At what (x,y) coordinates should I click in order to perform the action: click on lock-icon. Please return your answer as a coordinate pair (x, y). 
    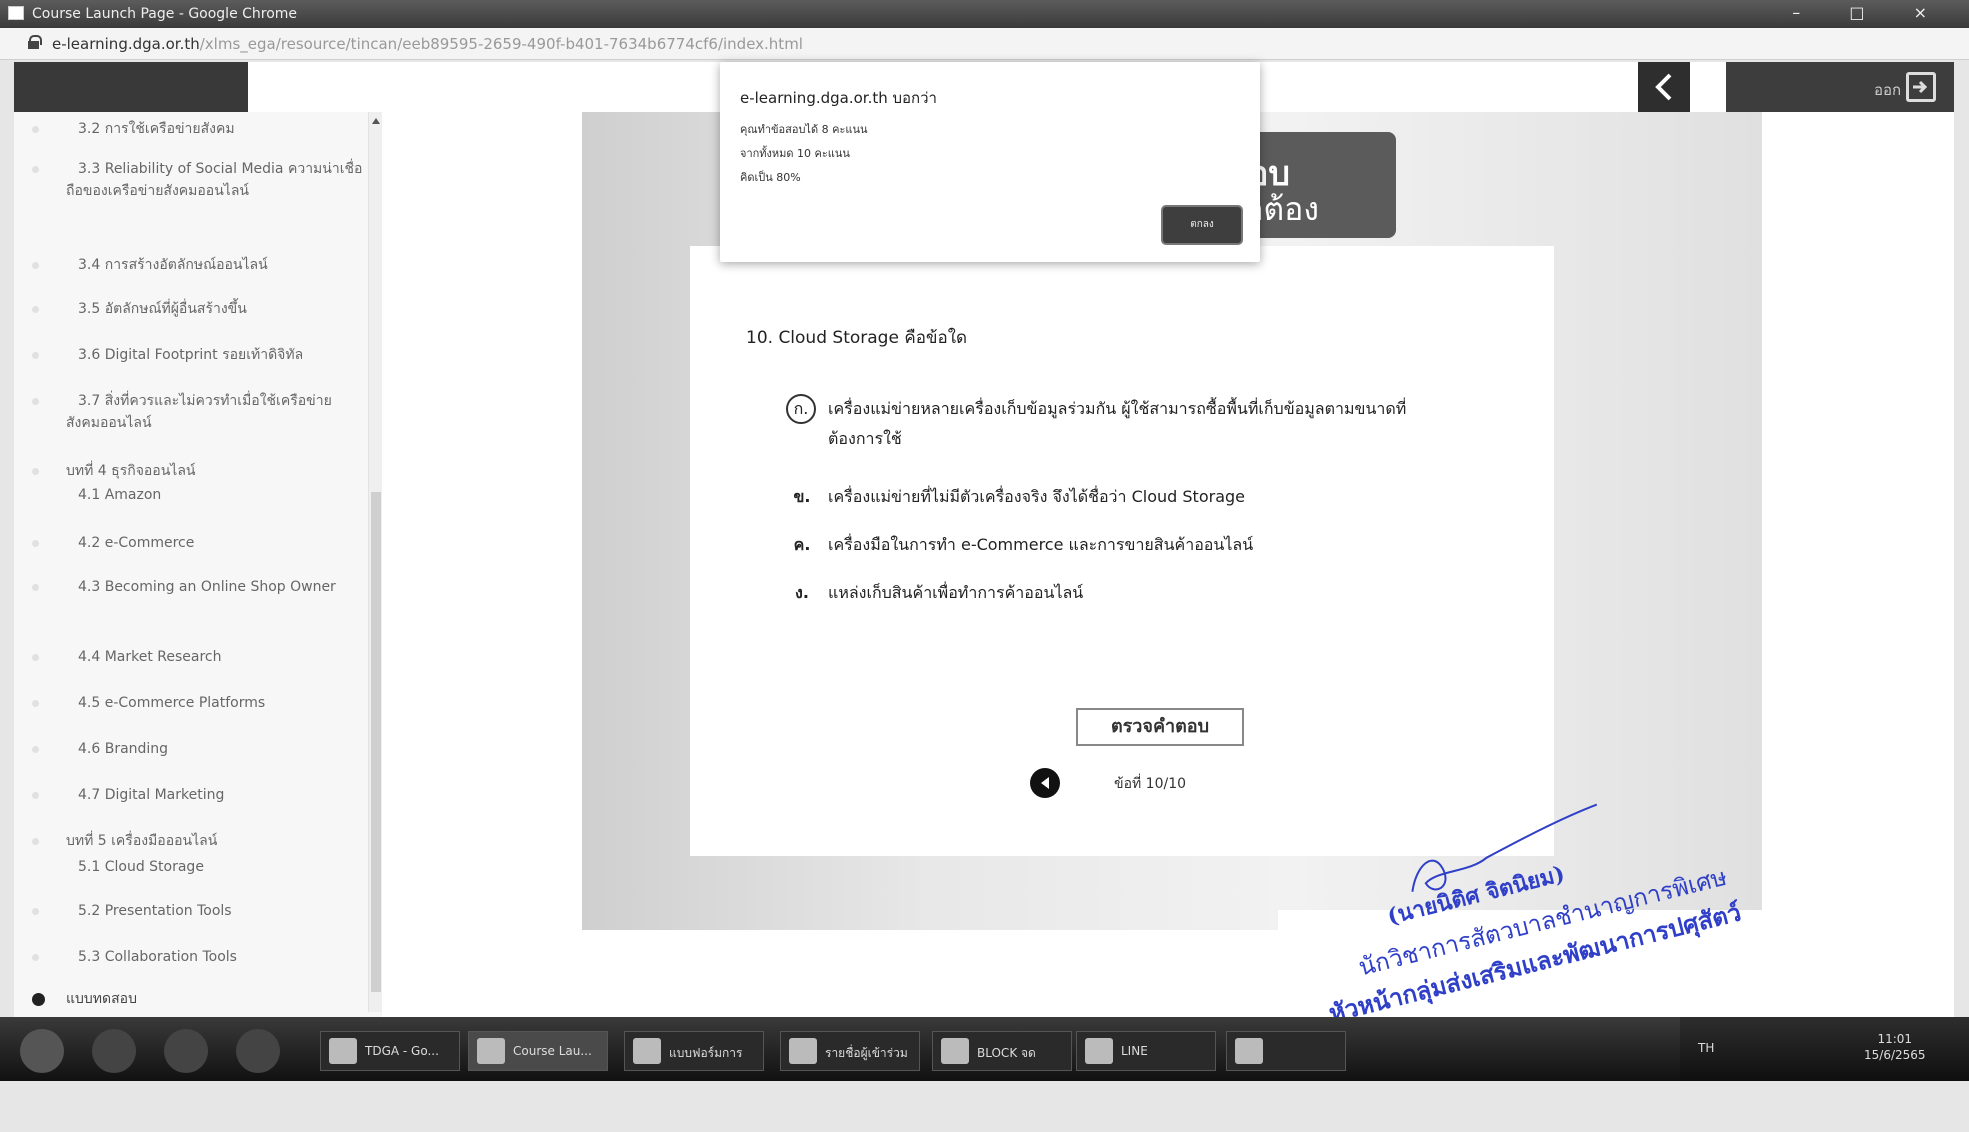
    Looking at the image, I should click on (35, 42).